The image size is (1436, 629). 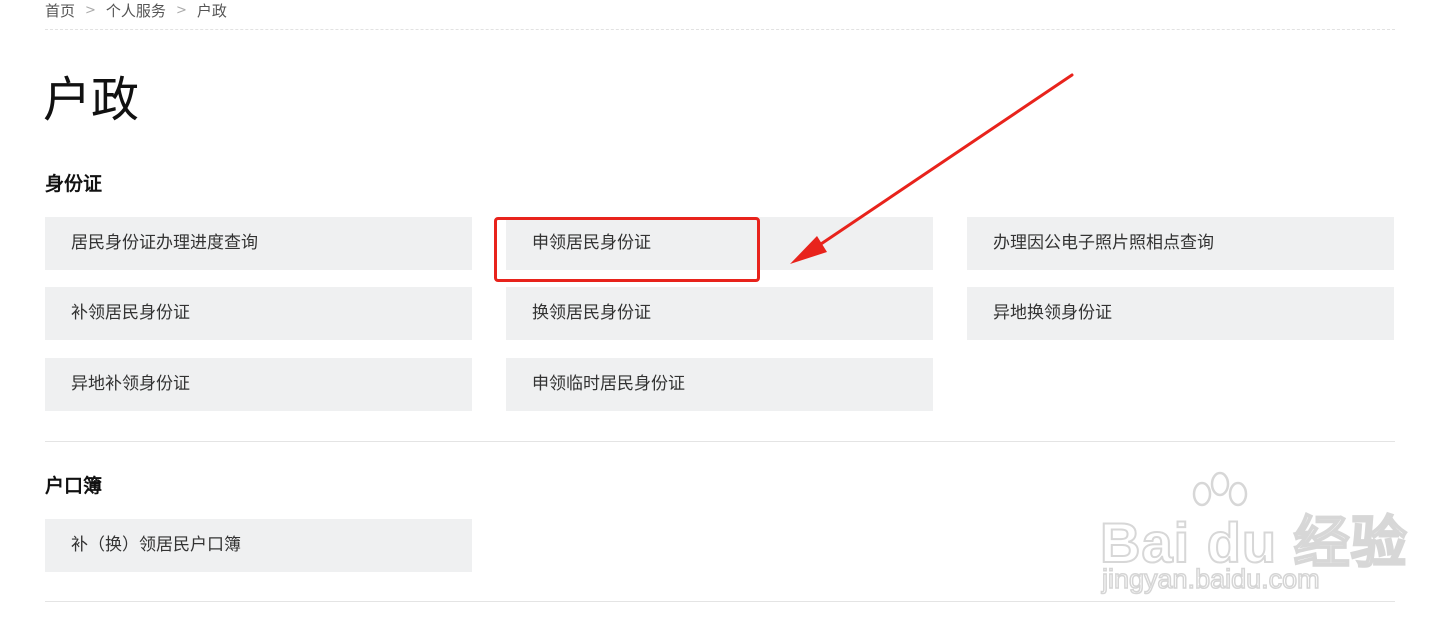 I want to click on page-title: 户政, so click(x=91, y=100).